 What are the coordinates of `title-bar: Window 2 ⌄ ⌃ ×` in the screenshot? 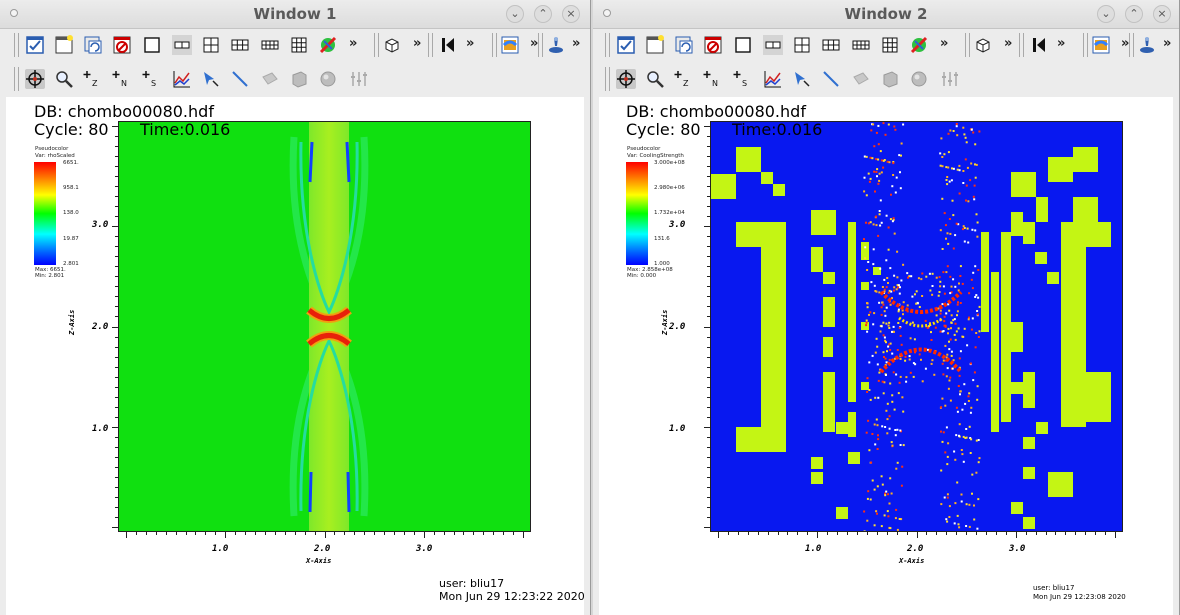 It's located at (886, 14).